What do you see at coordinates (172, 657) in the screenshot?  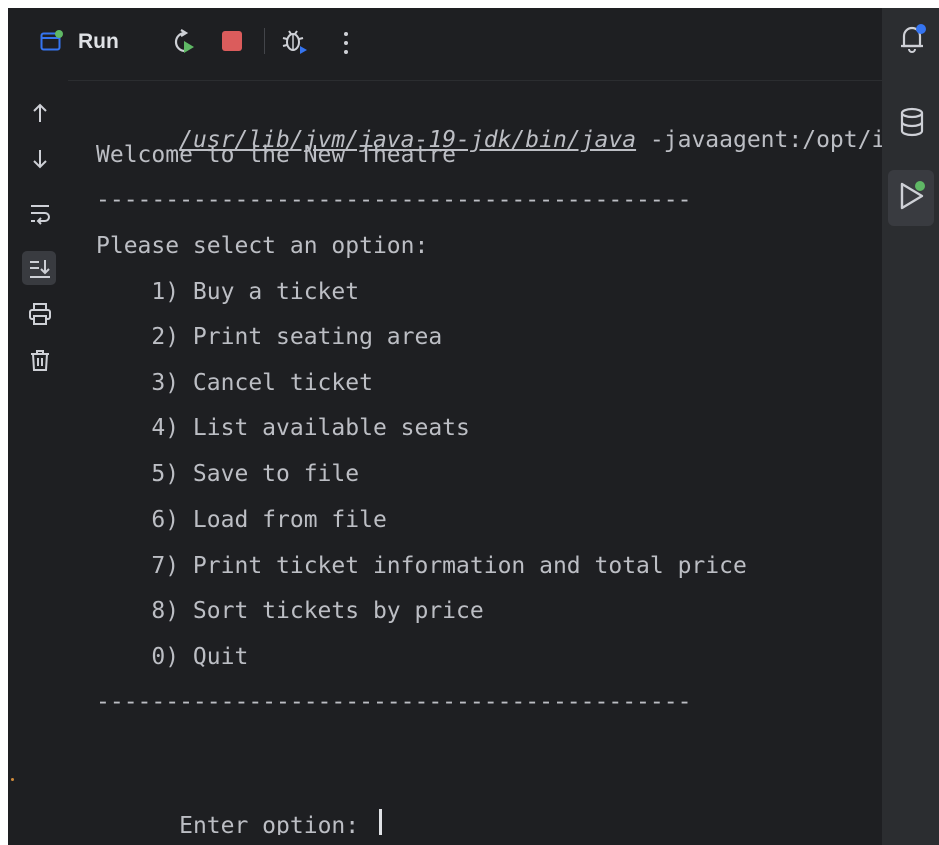 I see `menu-option-0: 0) Quit` at bounding box center [172, 657].